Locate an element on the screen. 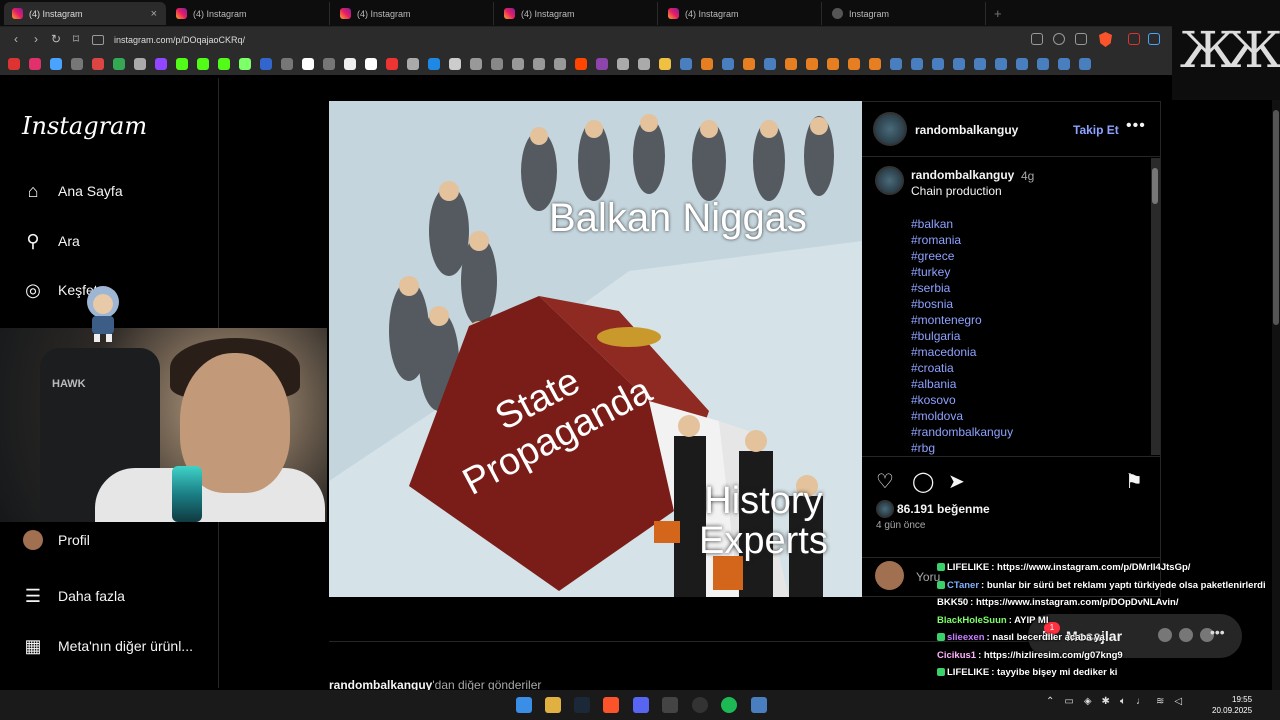 The image size is (1280, 720). url-bar: instagram.com/p/DOqajaoCKRq/ is located at coordinates (552, 40).